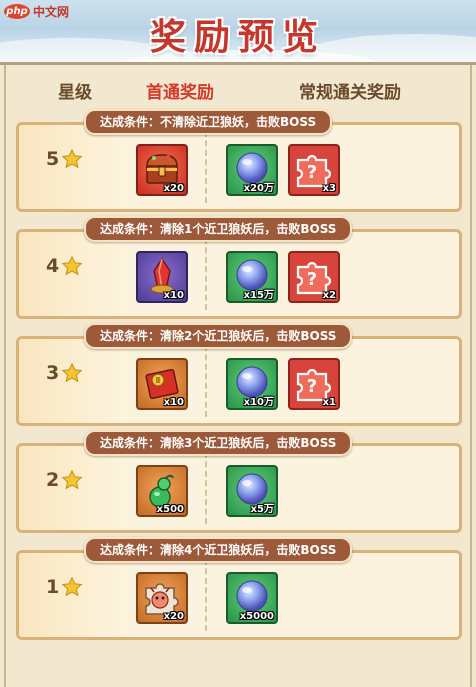 Image resolution: width=476 pixels, height=687 pixels. What do you see at coordinates (256, 616) in the screenshot?
I see `reward-quantity: x5000` at bounding box center [256, 616].